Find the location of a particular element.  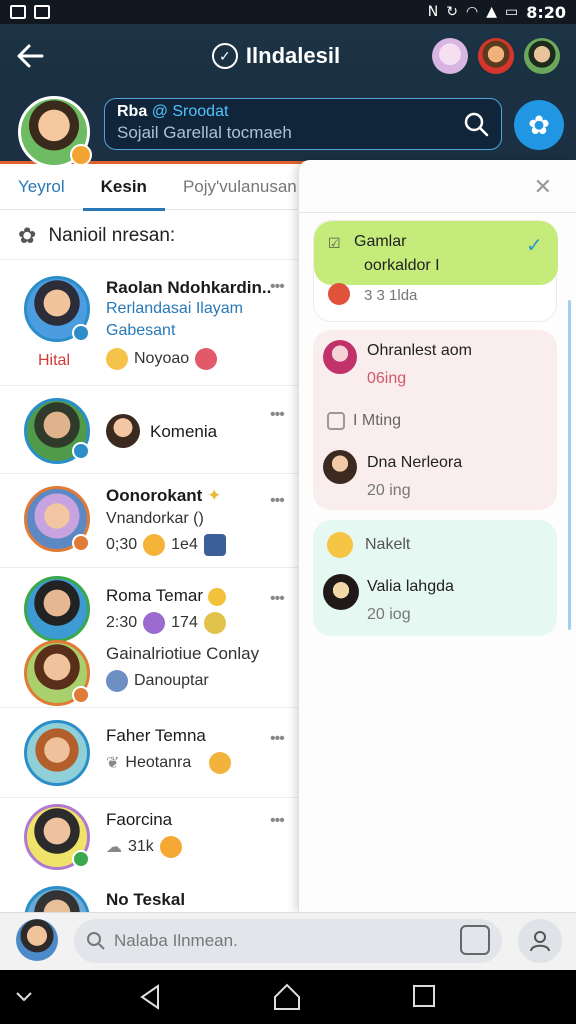

notification-icon is located at coordinates (18, 12).